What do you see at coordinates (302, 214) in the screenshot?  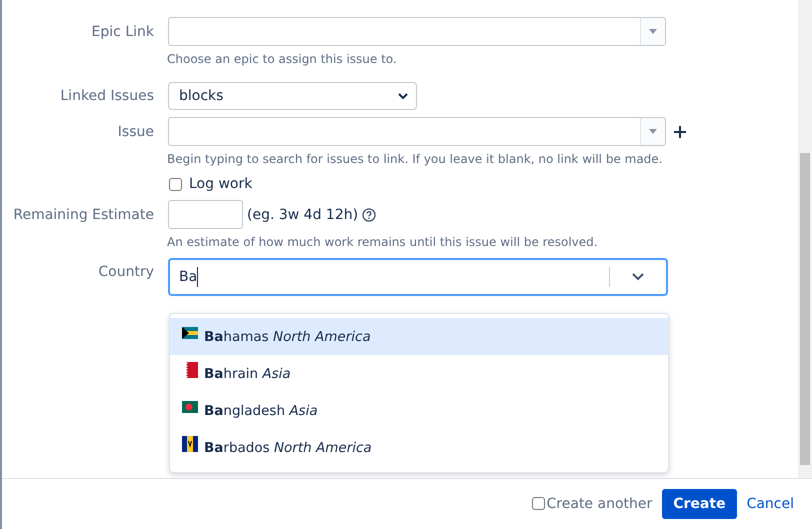 I see `estimate-format-hint: (eg. 3w 4d 12h)` at bounding box center [302, 214].